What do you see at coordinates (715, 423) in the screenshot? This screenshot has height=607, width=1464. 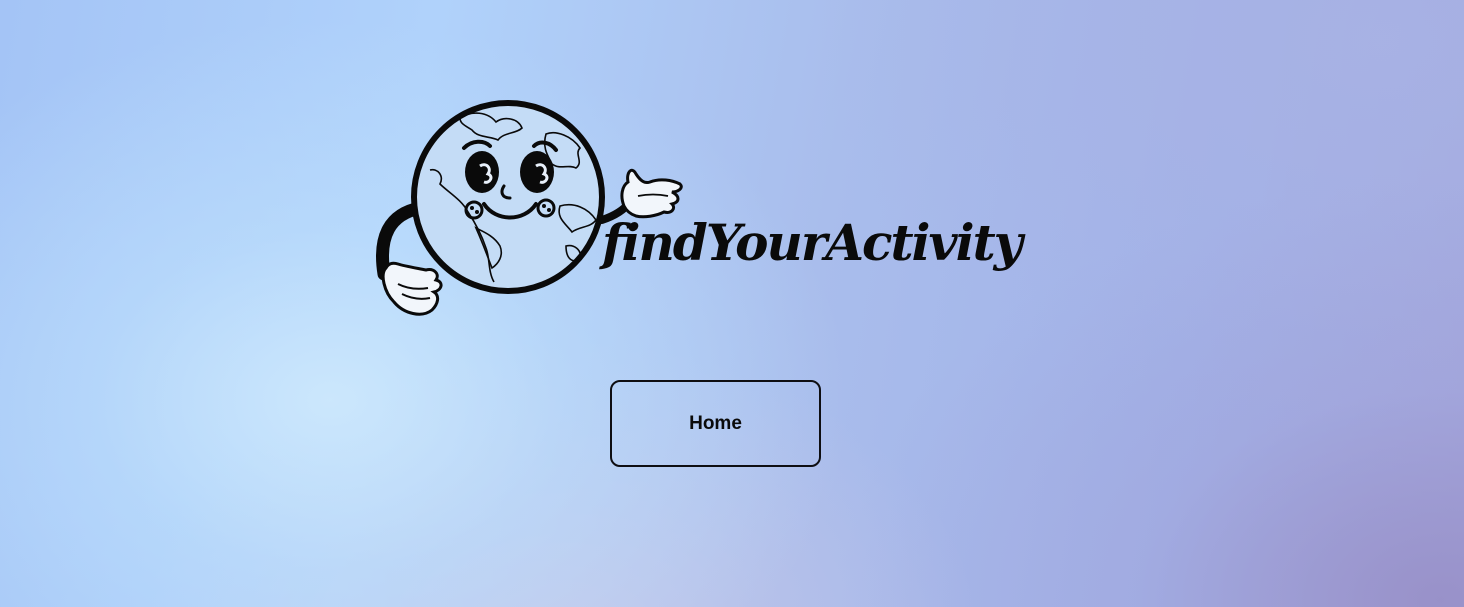 I see `home-button: Home` at bounding box center [715, 423].